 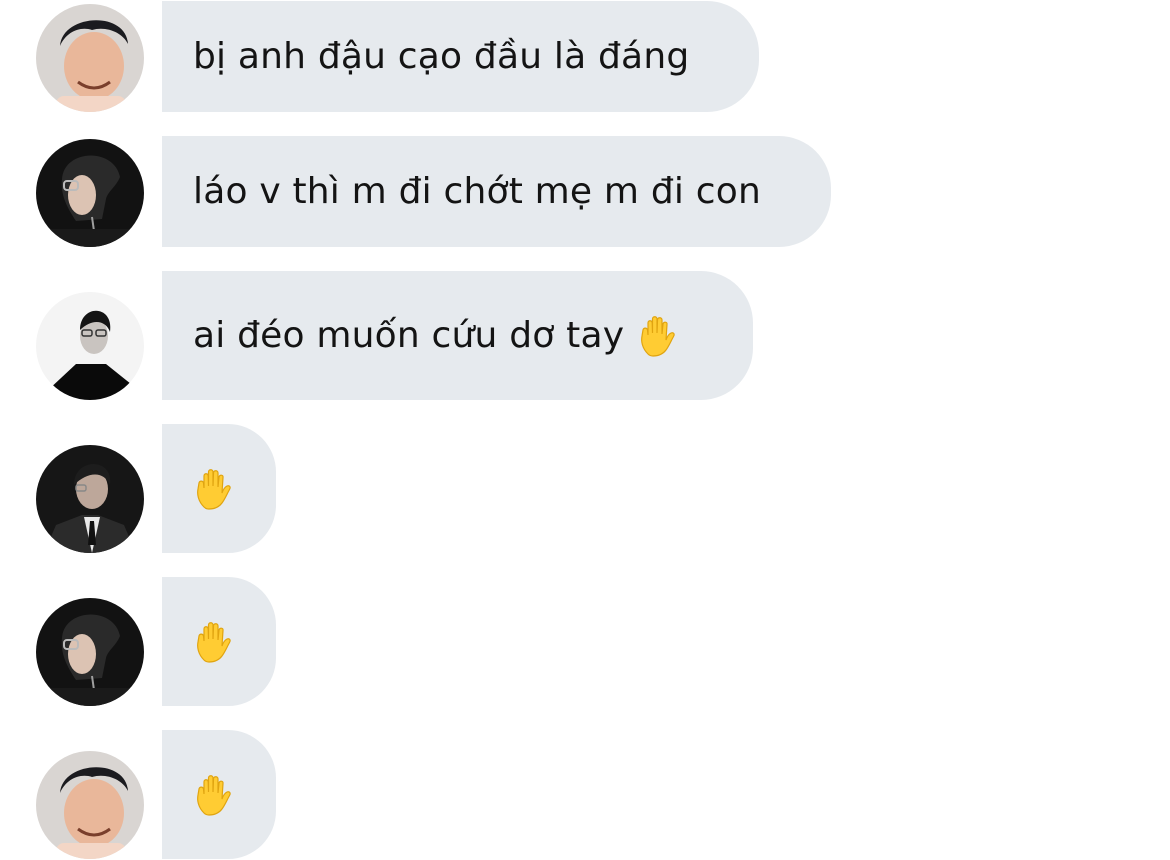 I want to click on message-text: bị anh đậu cạo đầu là đáng, so click(x=441, y=56).